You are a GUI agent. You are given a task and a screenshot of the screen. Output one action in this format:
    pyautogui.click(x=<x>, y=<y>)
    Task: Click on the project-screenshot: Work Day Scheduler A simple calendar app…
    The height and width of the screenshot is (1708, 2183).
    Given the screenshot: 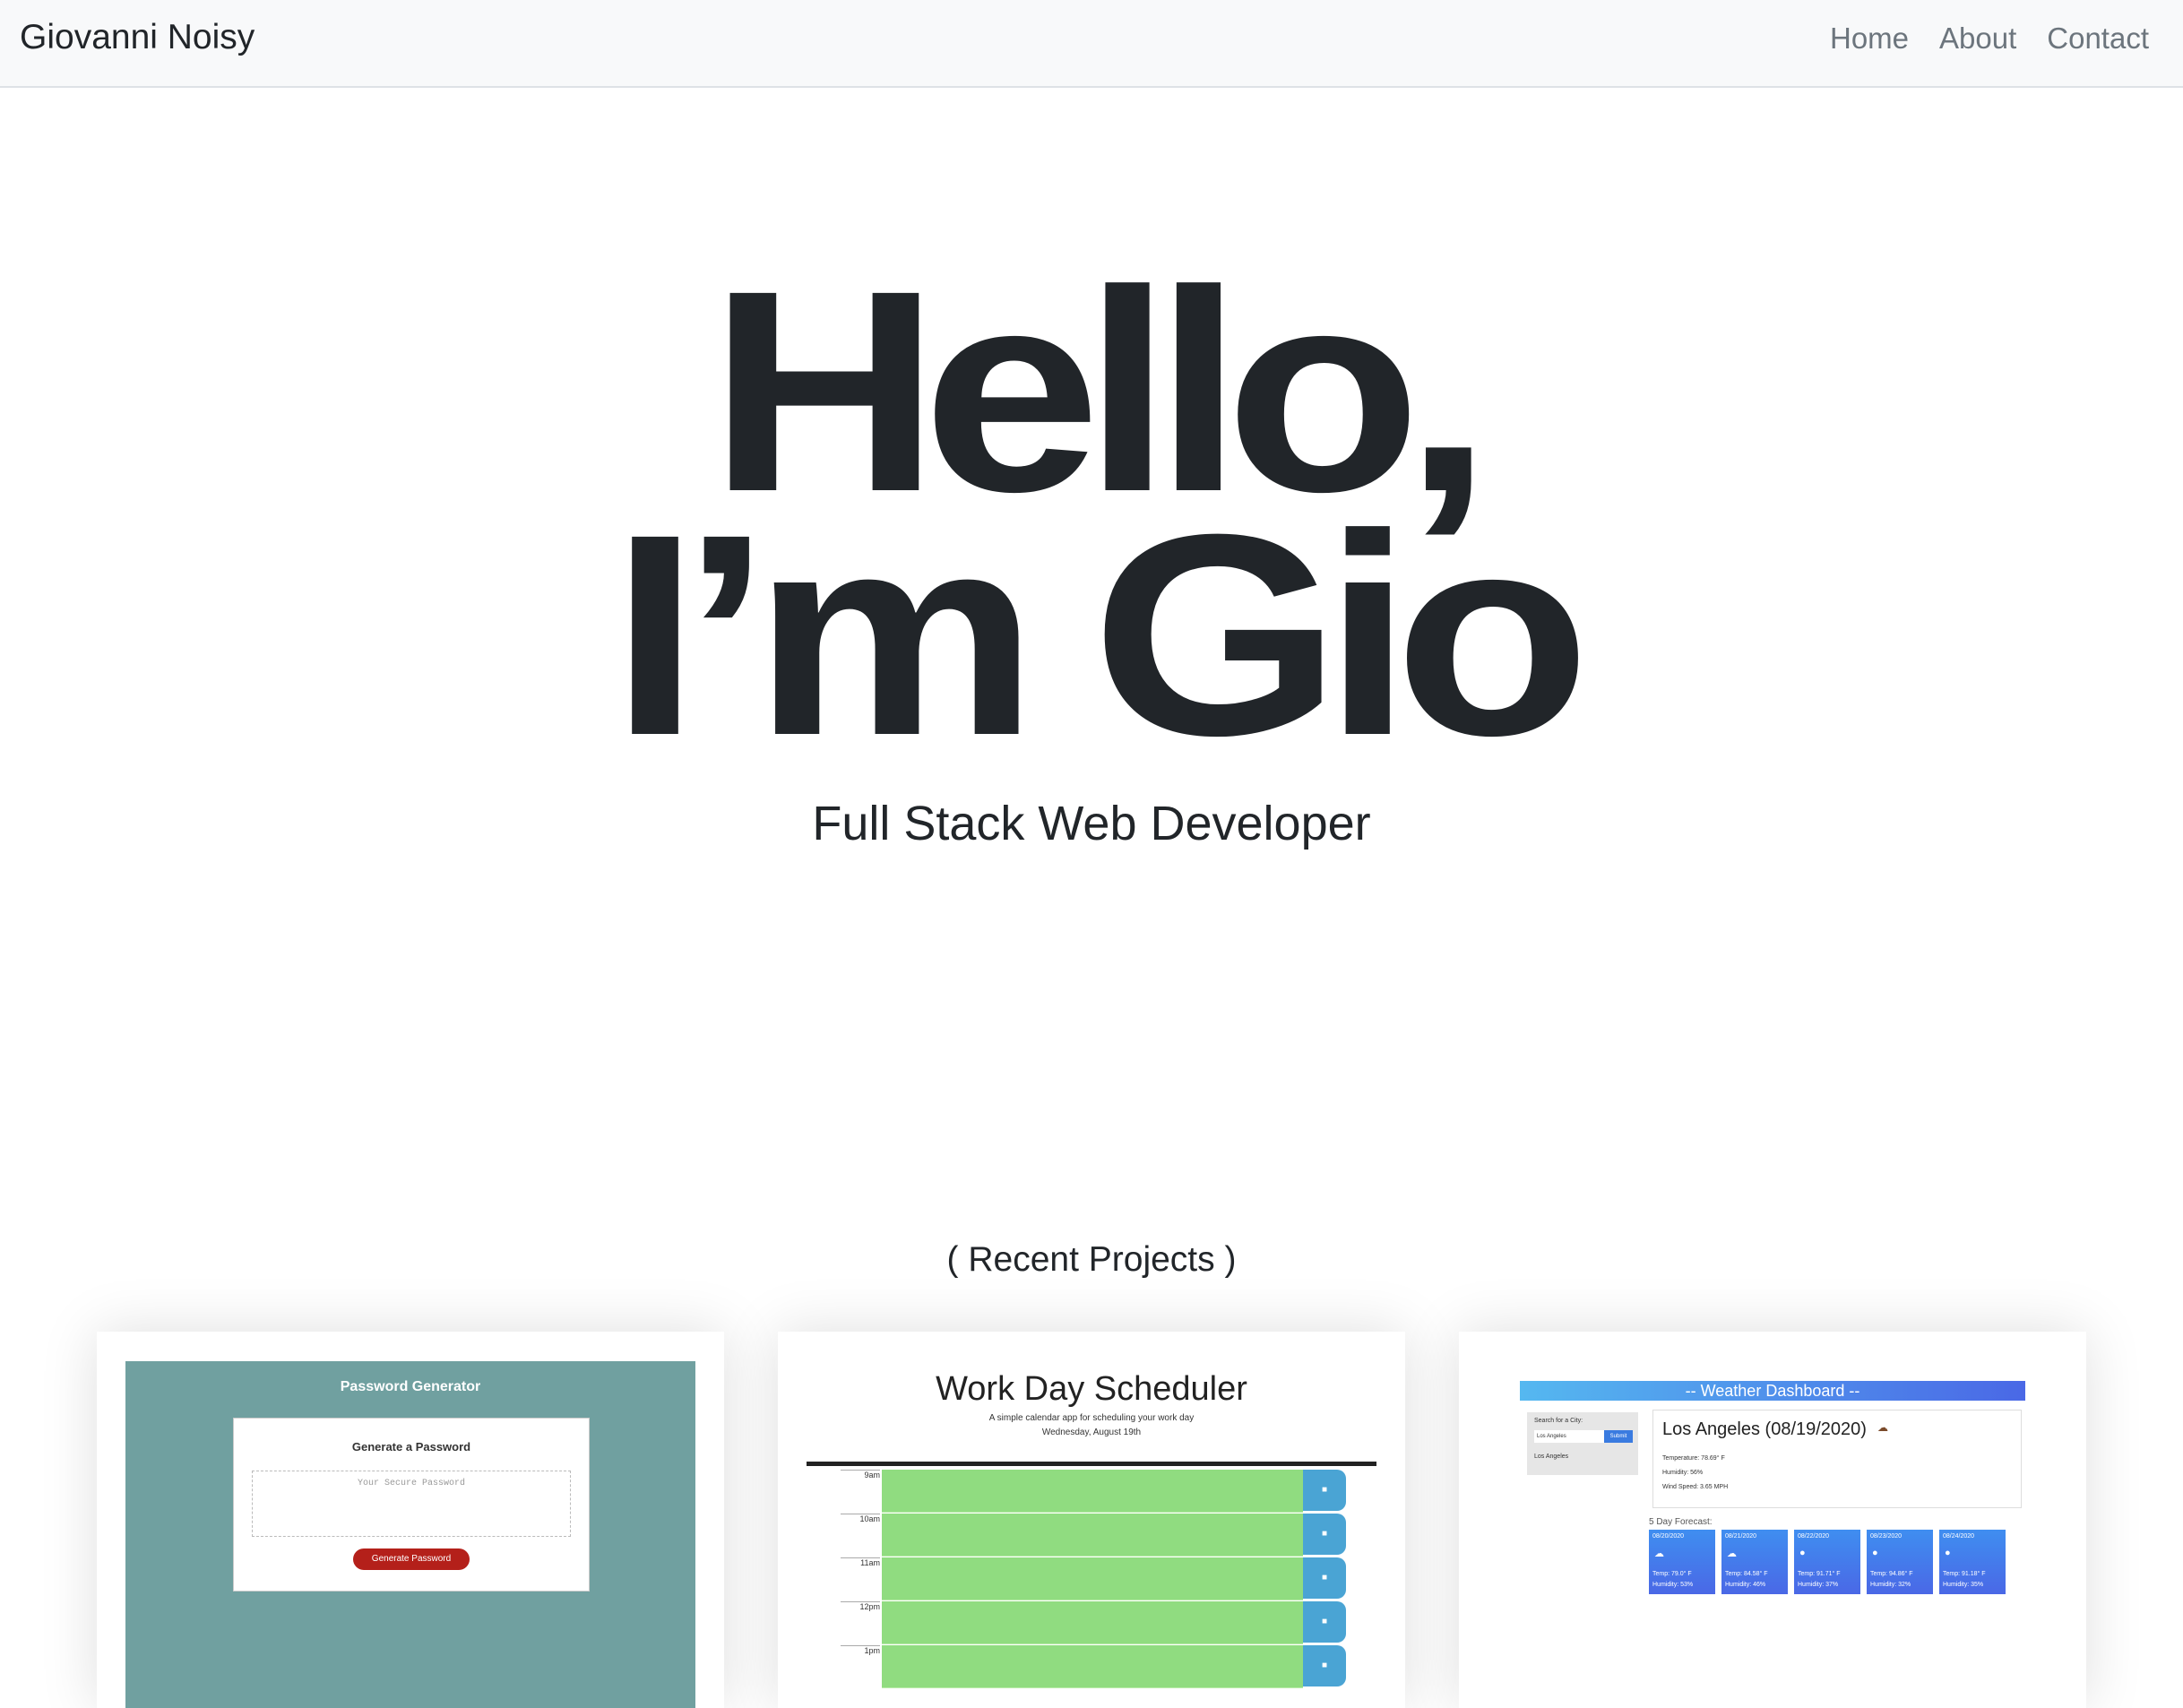 What is the action you would take?
    pyautogui.click(x=1091, y=1534)
    